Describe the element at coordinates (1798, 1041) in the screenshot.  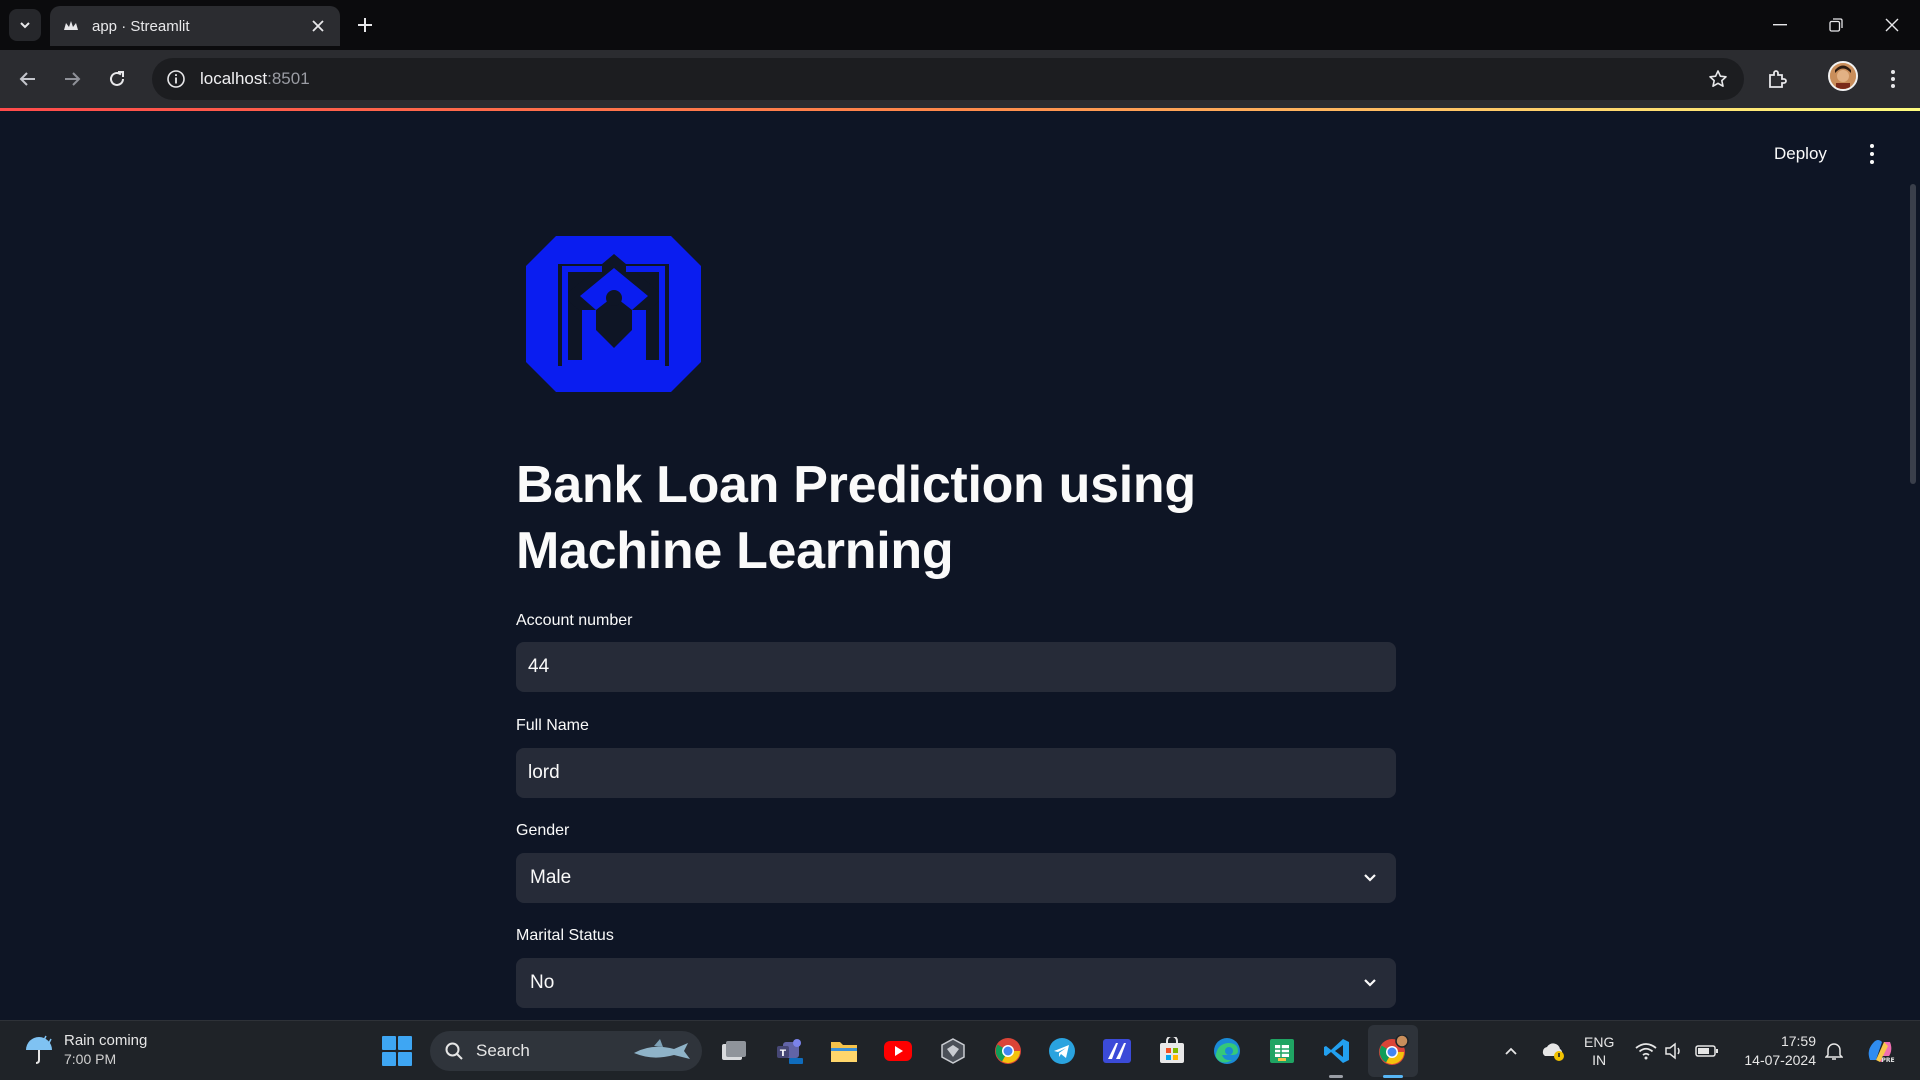
I see `clock-time: 17:59` at that location.